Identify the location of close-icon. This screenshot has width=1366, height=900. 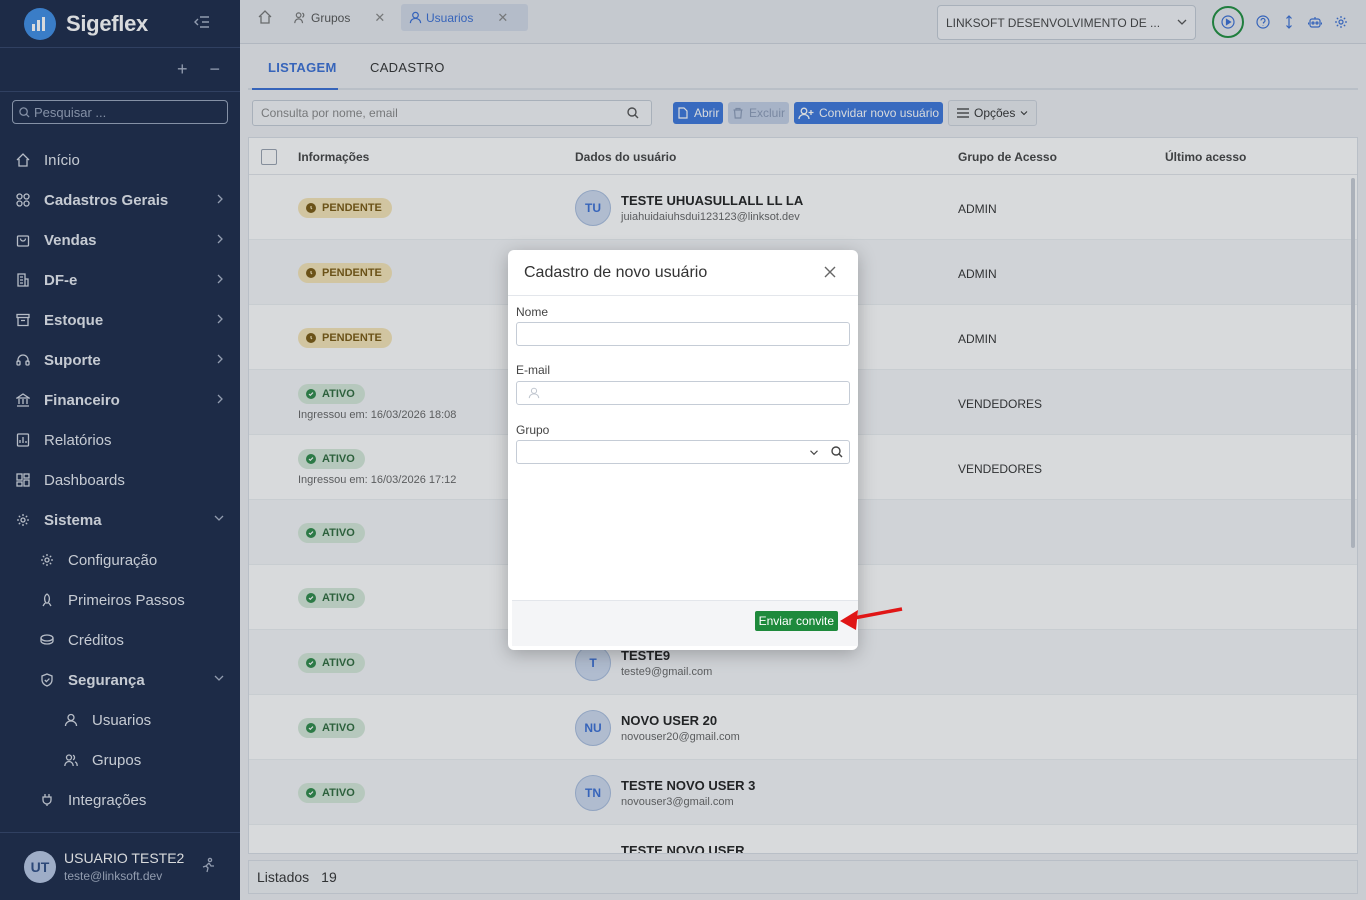
(830, 272).